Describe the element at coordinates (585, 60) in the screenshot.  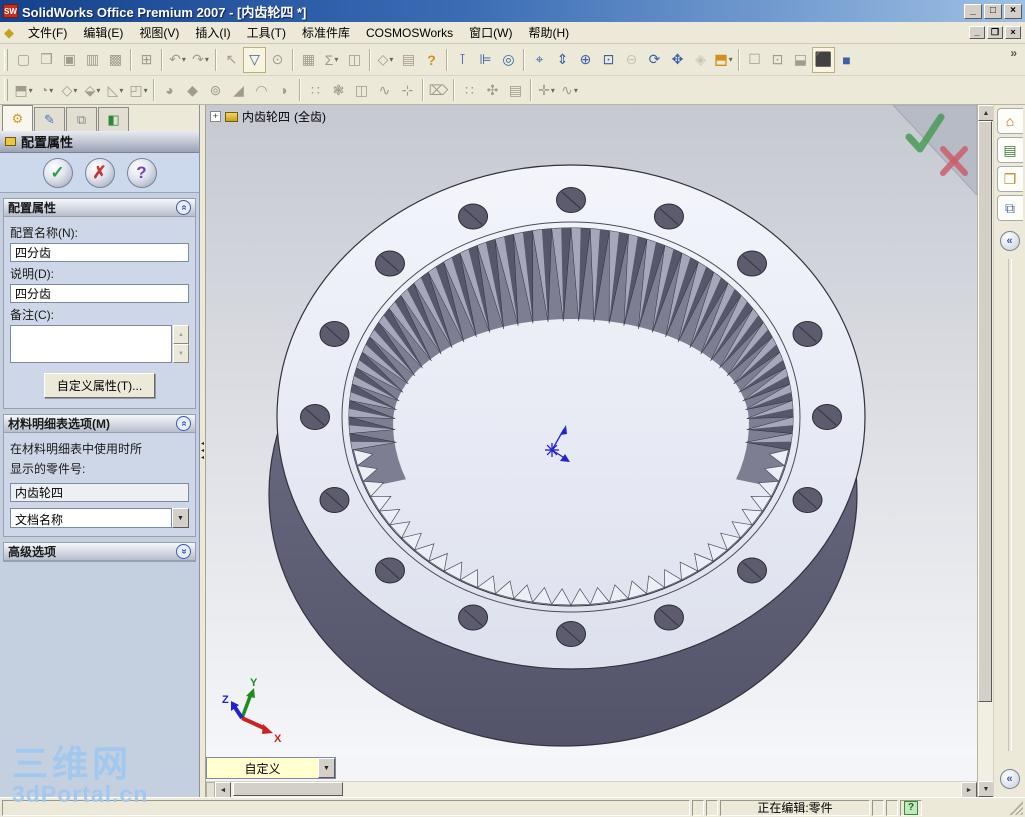
I see `zoom-area-button: ⊕` at that location.